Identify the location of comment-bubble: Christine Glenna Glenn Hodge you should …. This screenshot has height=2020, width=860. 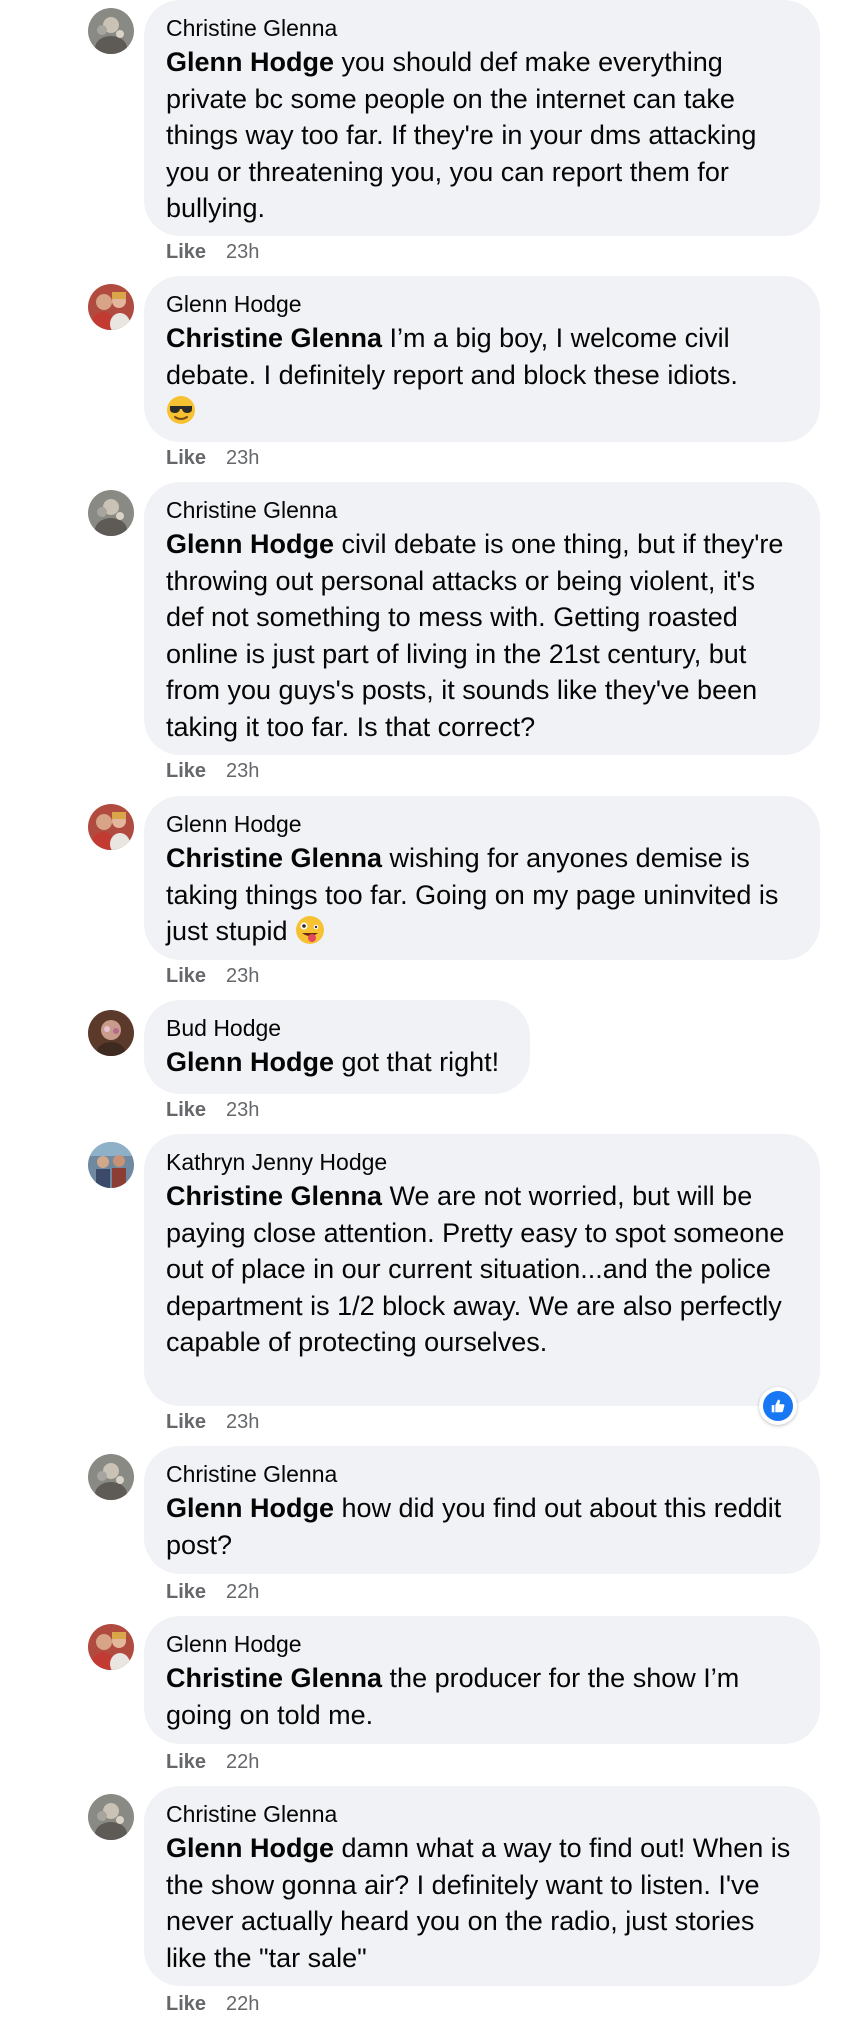
(482, 118).